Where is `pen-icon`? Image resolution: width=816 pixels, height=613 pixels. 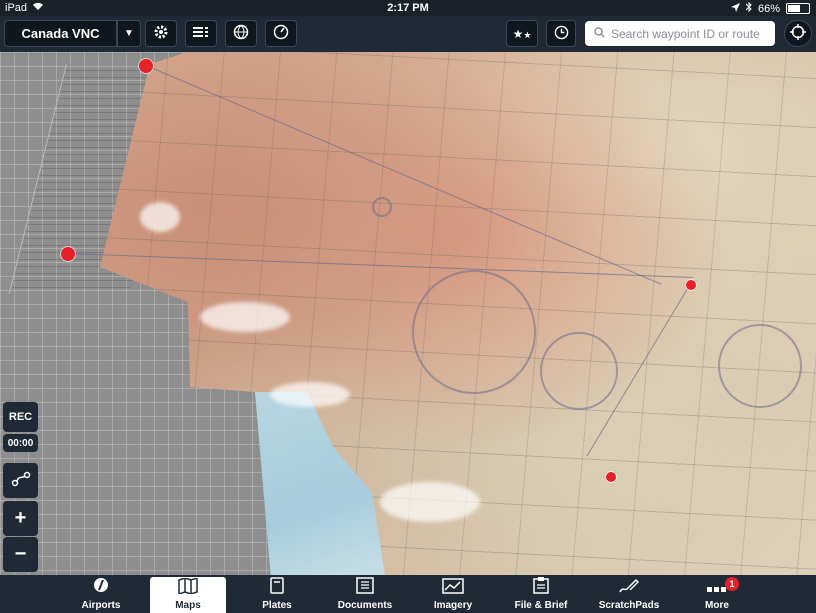
pen-icon is located at coordinates (629, 588).